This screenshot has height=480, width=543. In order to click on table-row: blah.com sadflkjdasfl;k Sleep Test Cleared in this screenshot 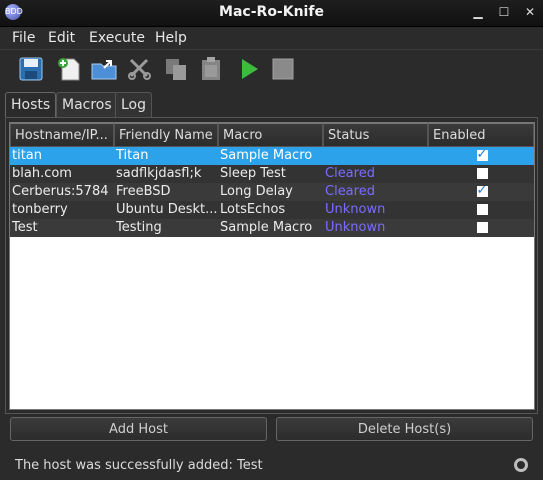, I will do `click(272, 174)`.